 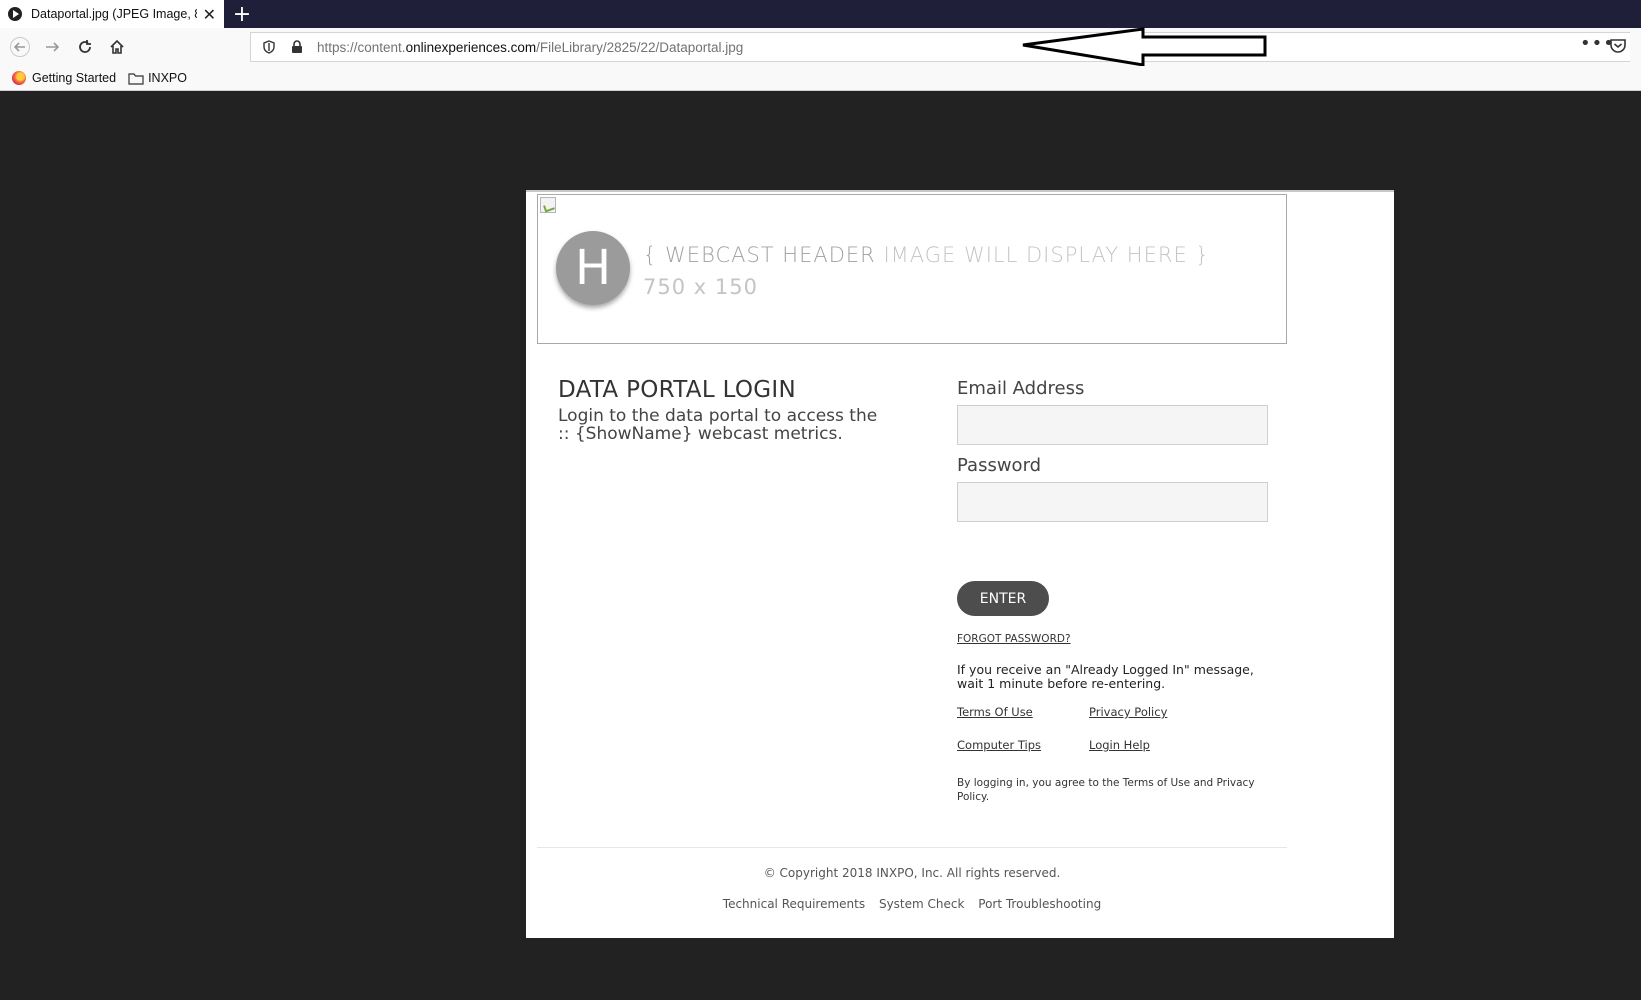 I want to click on reload-button, so click(x=85, y=47).